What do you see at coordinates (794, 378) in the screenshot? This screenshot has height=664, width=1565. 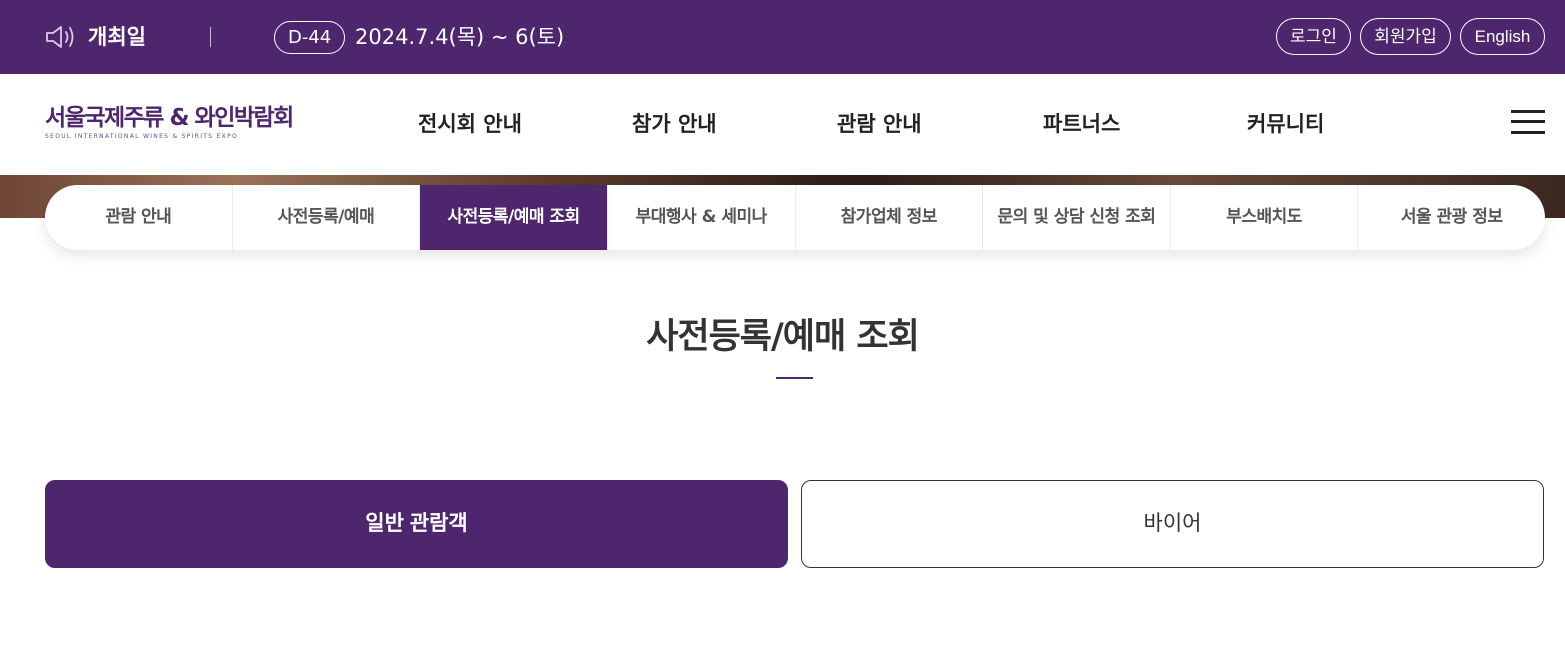 I see `title-underline` at bounding box center [794, 378].